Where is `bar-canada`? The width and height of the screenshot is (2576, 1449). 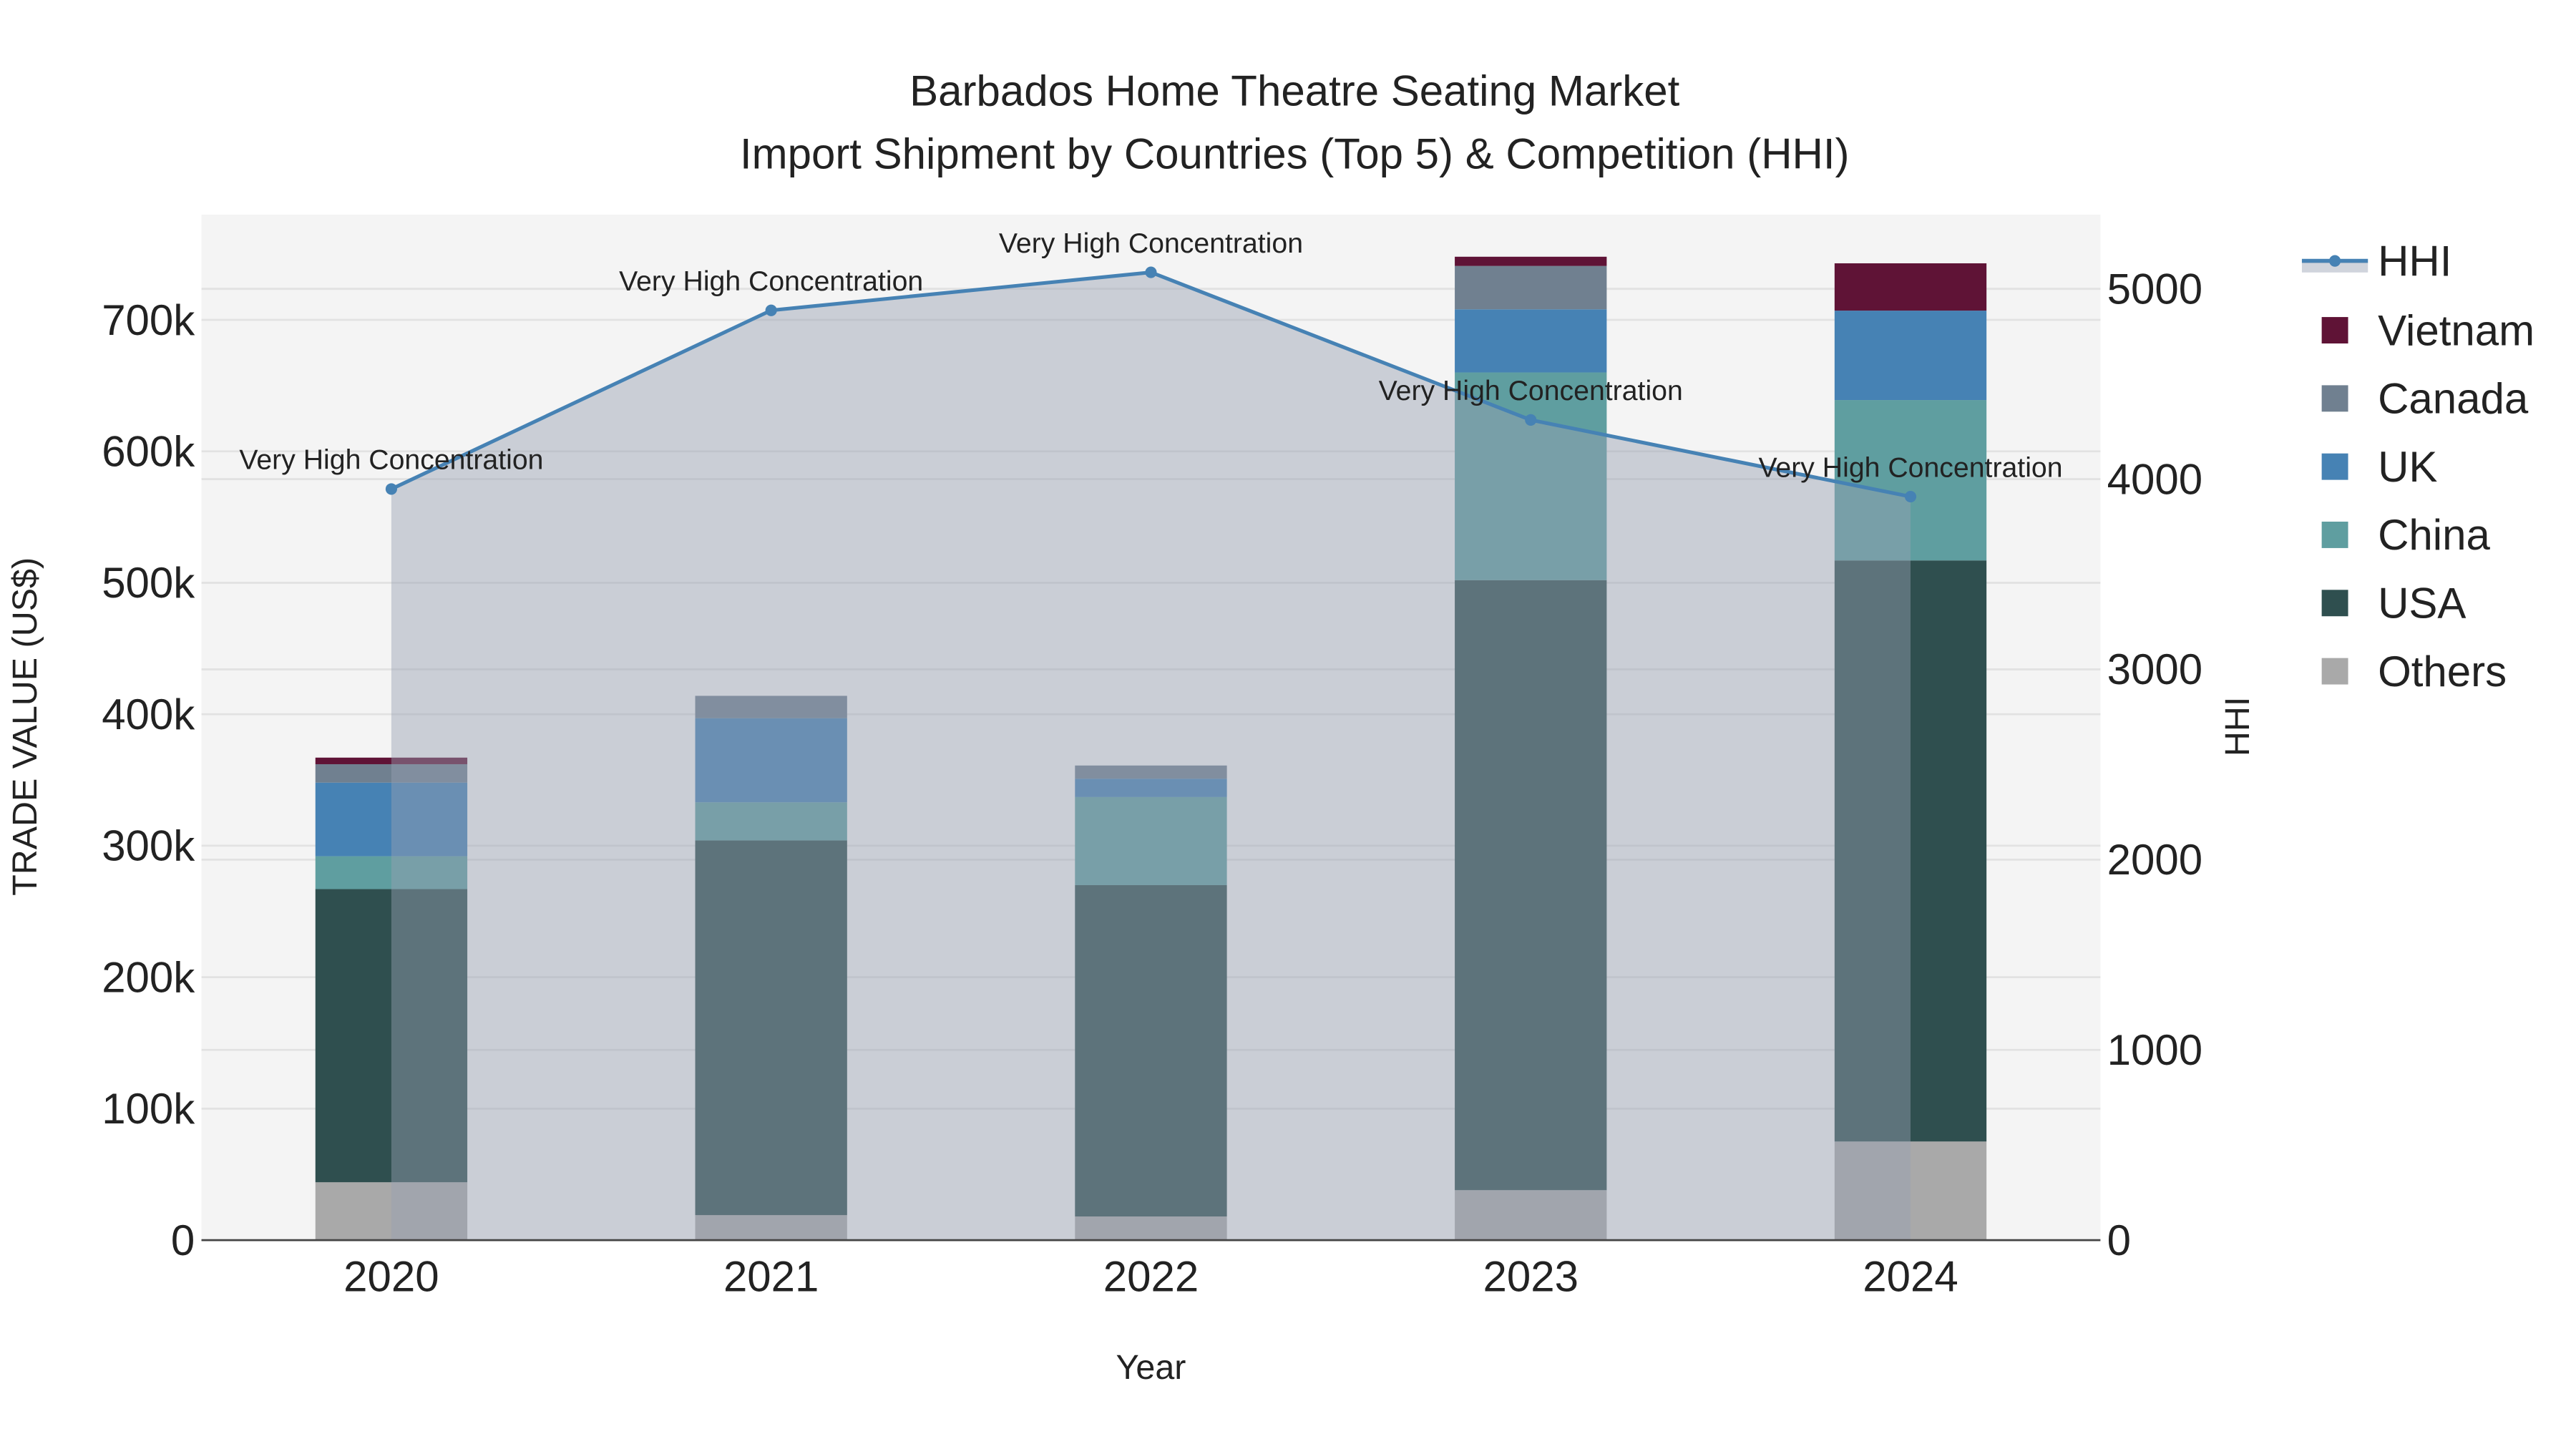
bar-canada is located at coordinates (1531, 287).